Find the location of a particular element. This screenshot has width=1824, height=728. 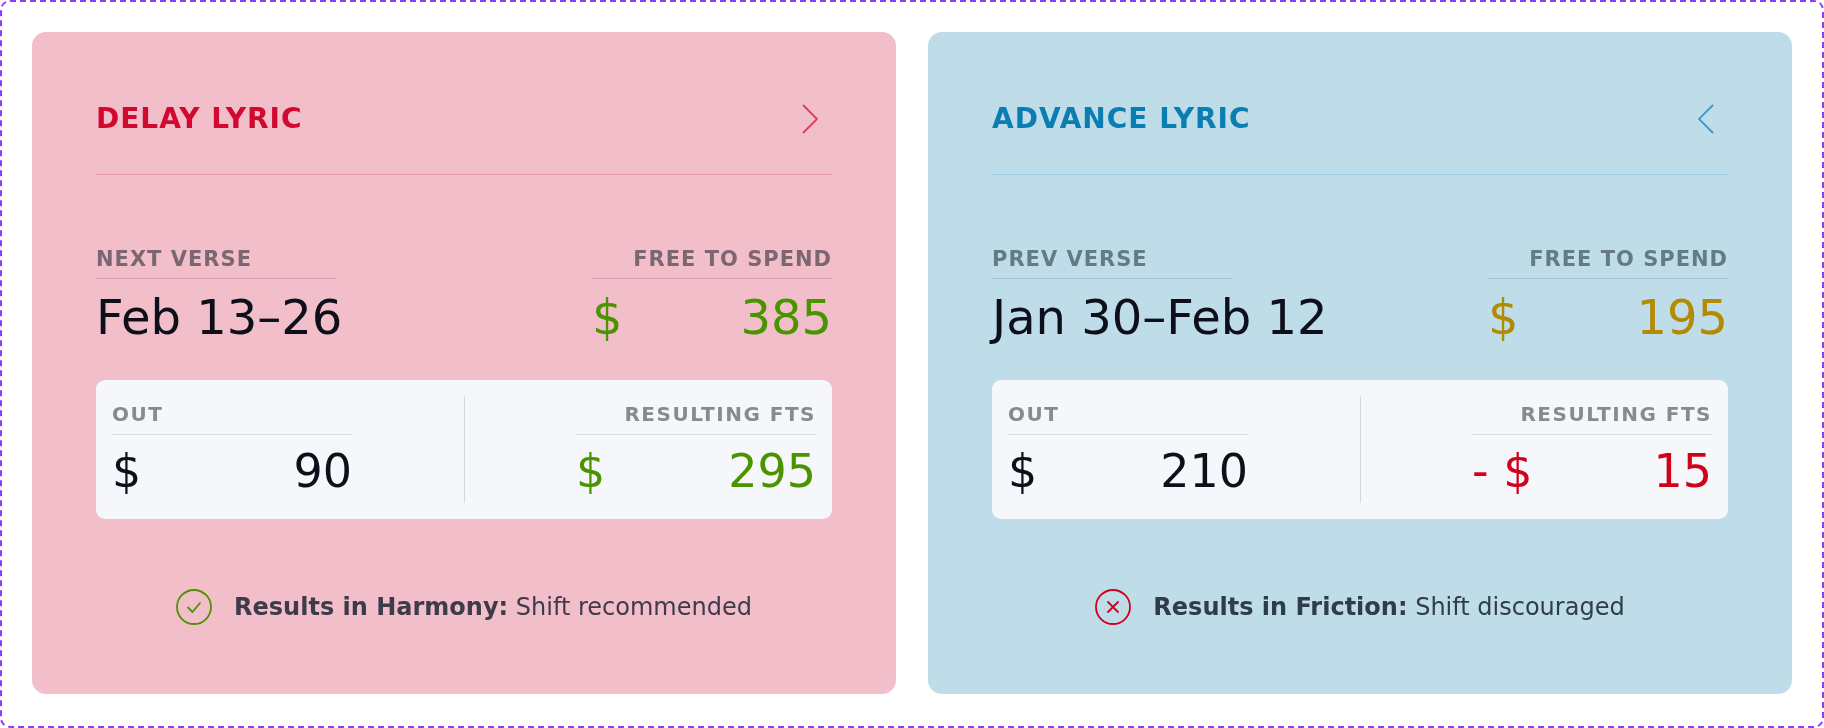

status-message: Results in Harmony: Shift recommended is located at coordinates (493, 607).